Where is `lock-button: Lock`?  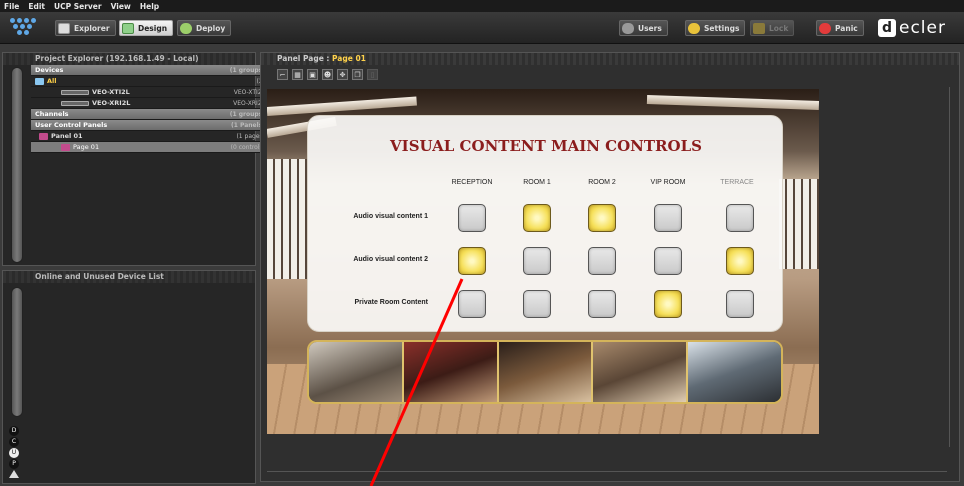
lock-button: Lock is located at coordinates (772, 28).